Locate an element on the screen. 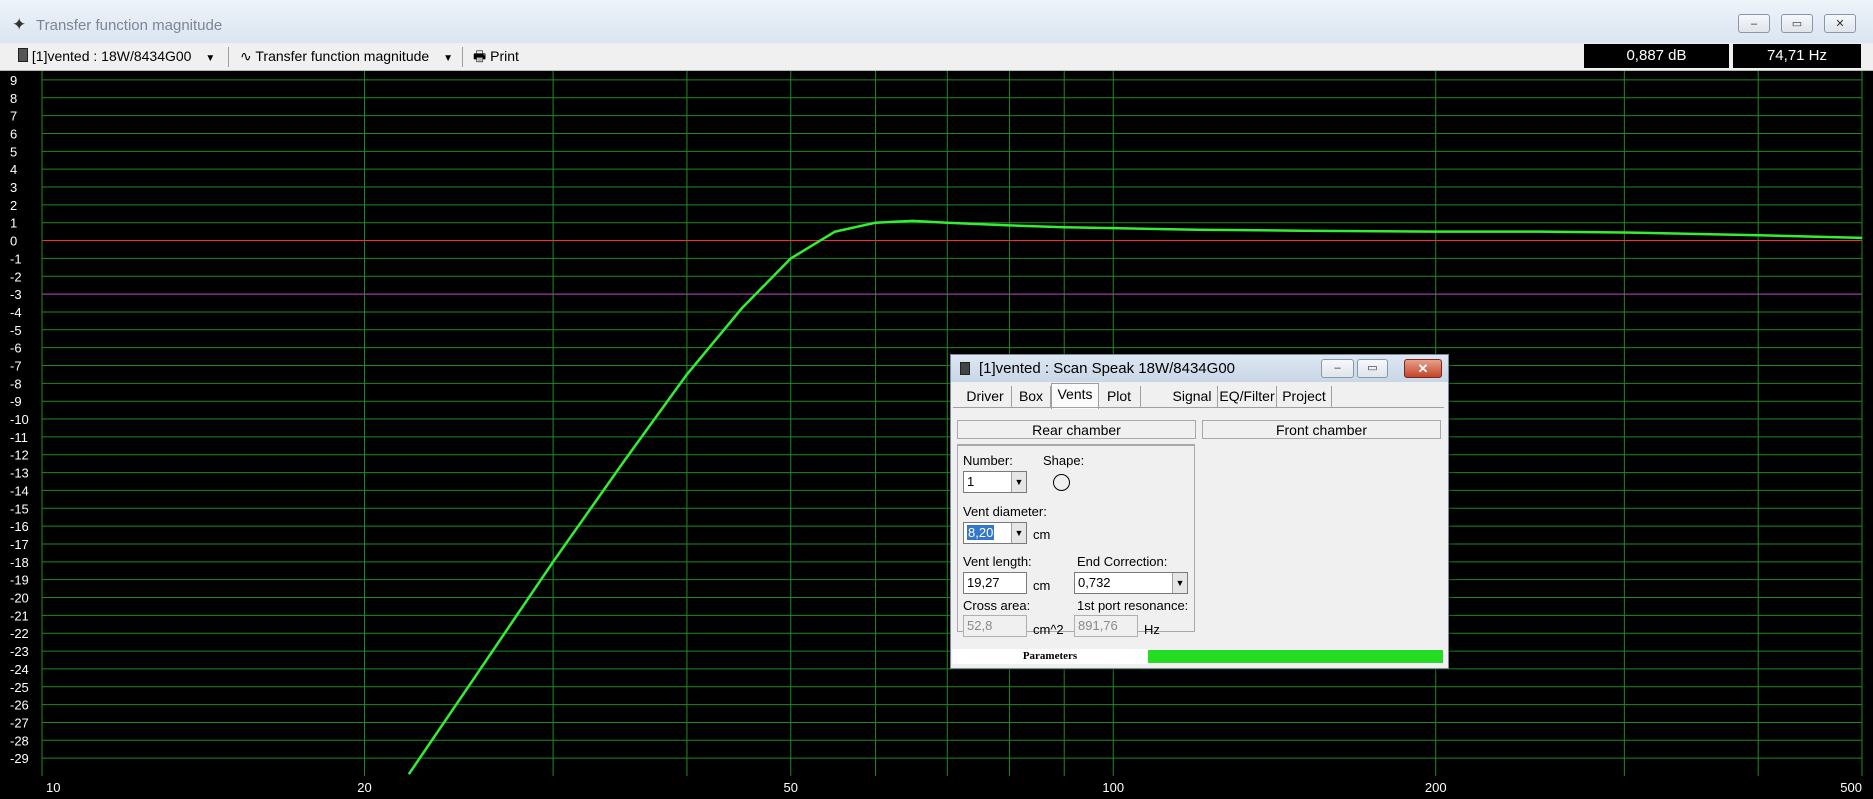 The image size is (1873, 799). y-tick-label: -19 is located at coordinates (19, 580).